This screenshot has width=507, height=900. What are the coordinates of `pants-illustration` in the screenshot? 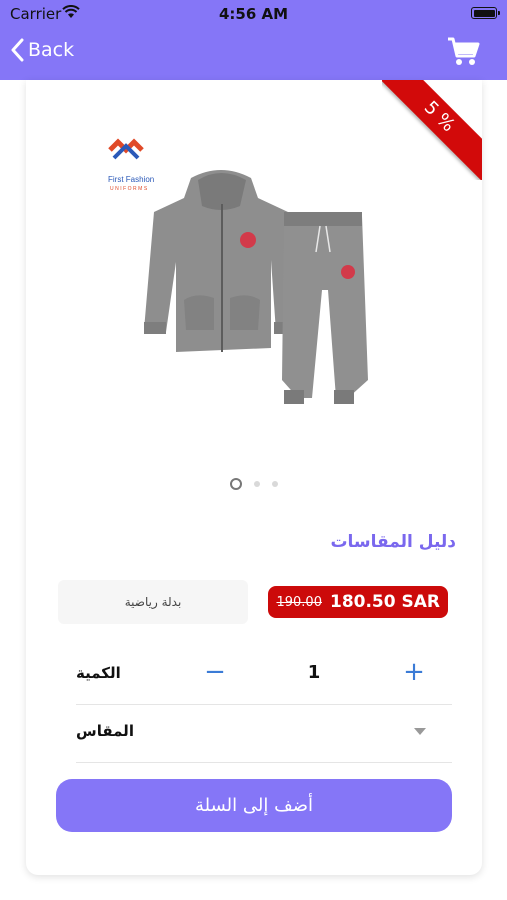 It's located at (325, 308).